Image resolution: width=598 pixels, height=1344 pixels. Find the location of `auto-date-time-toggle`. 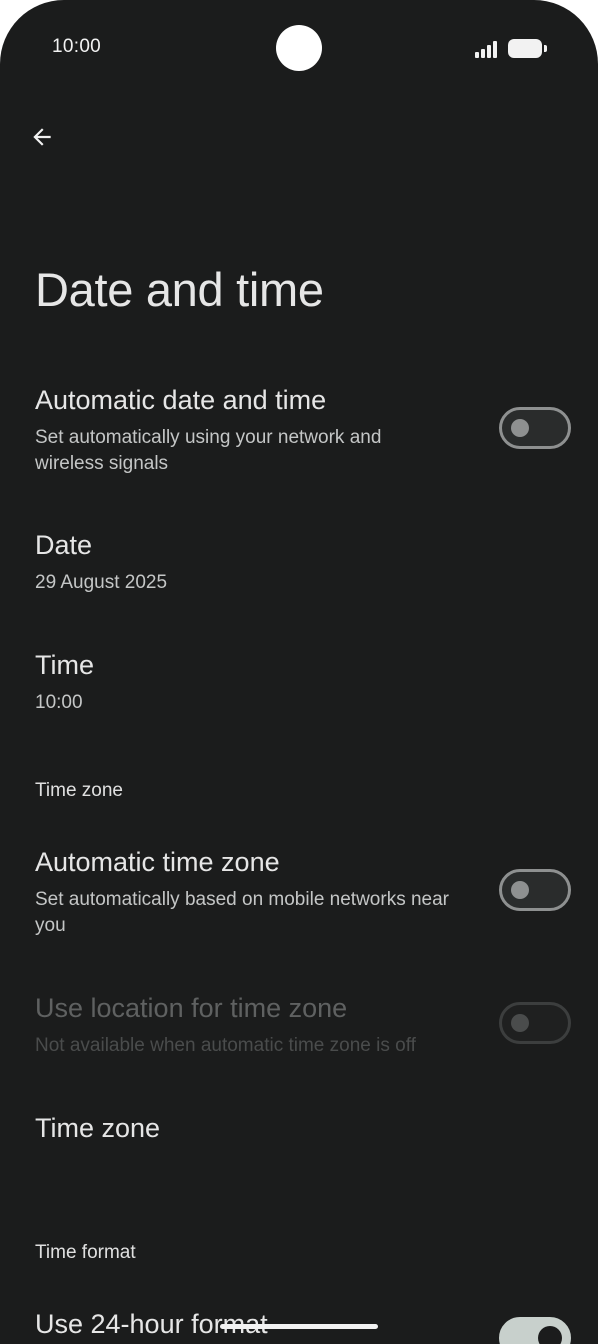

auto-date-time-toggle is located at coordinates (535, 428).